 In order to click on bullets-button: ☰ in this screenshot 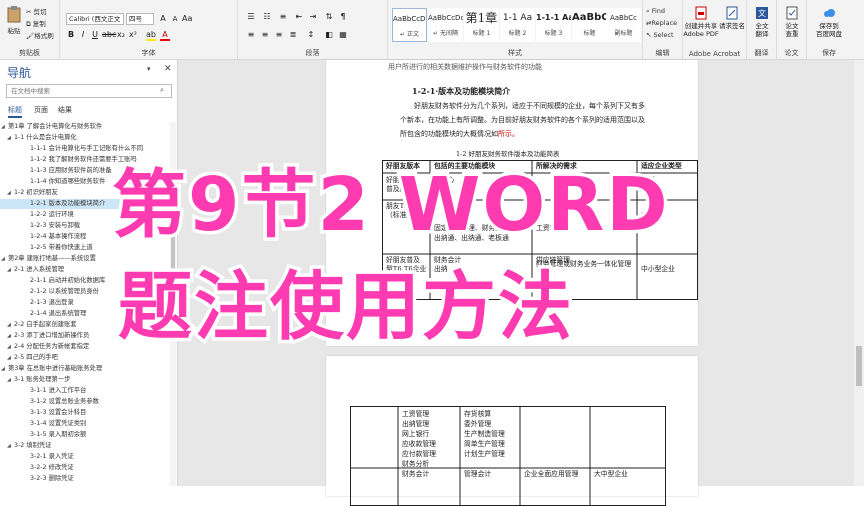, I will do `click(251, 16)`.